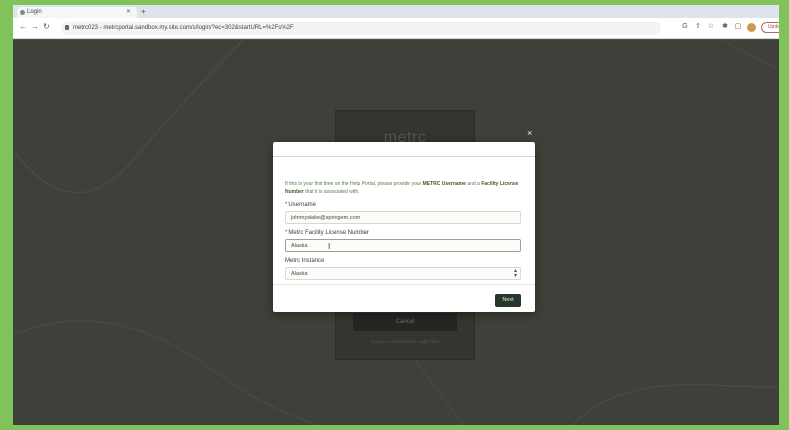 The image size is (789, 430). Describe the element at coordinates (403, 273) in the screenshot. I see `metrc-instance-select: Alaska ▴ ▾` at that location.